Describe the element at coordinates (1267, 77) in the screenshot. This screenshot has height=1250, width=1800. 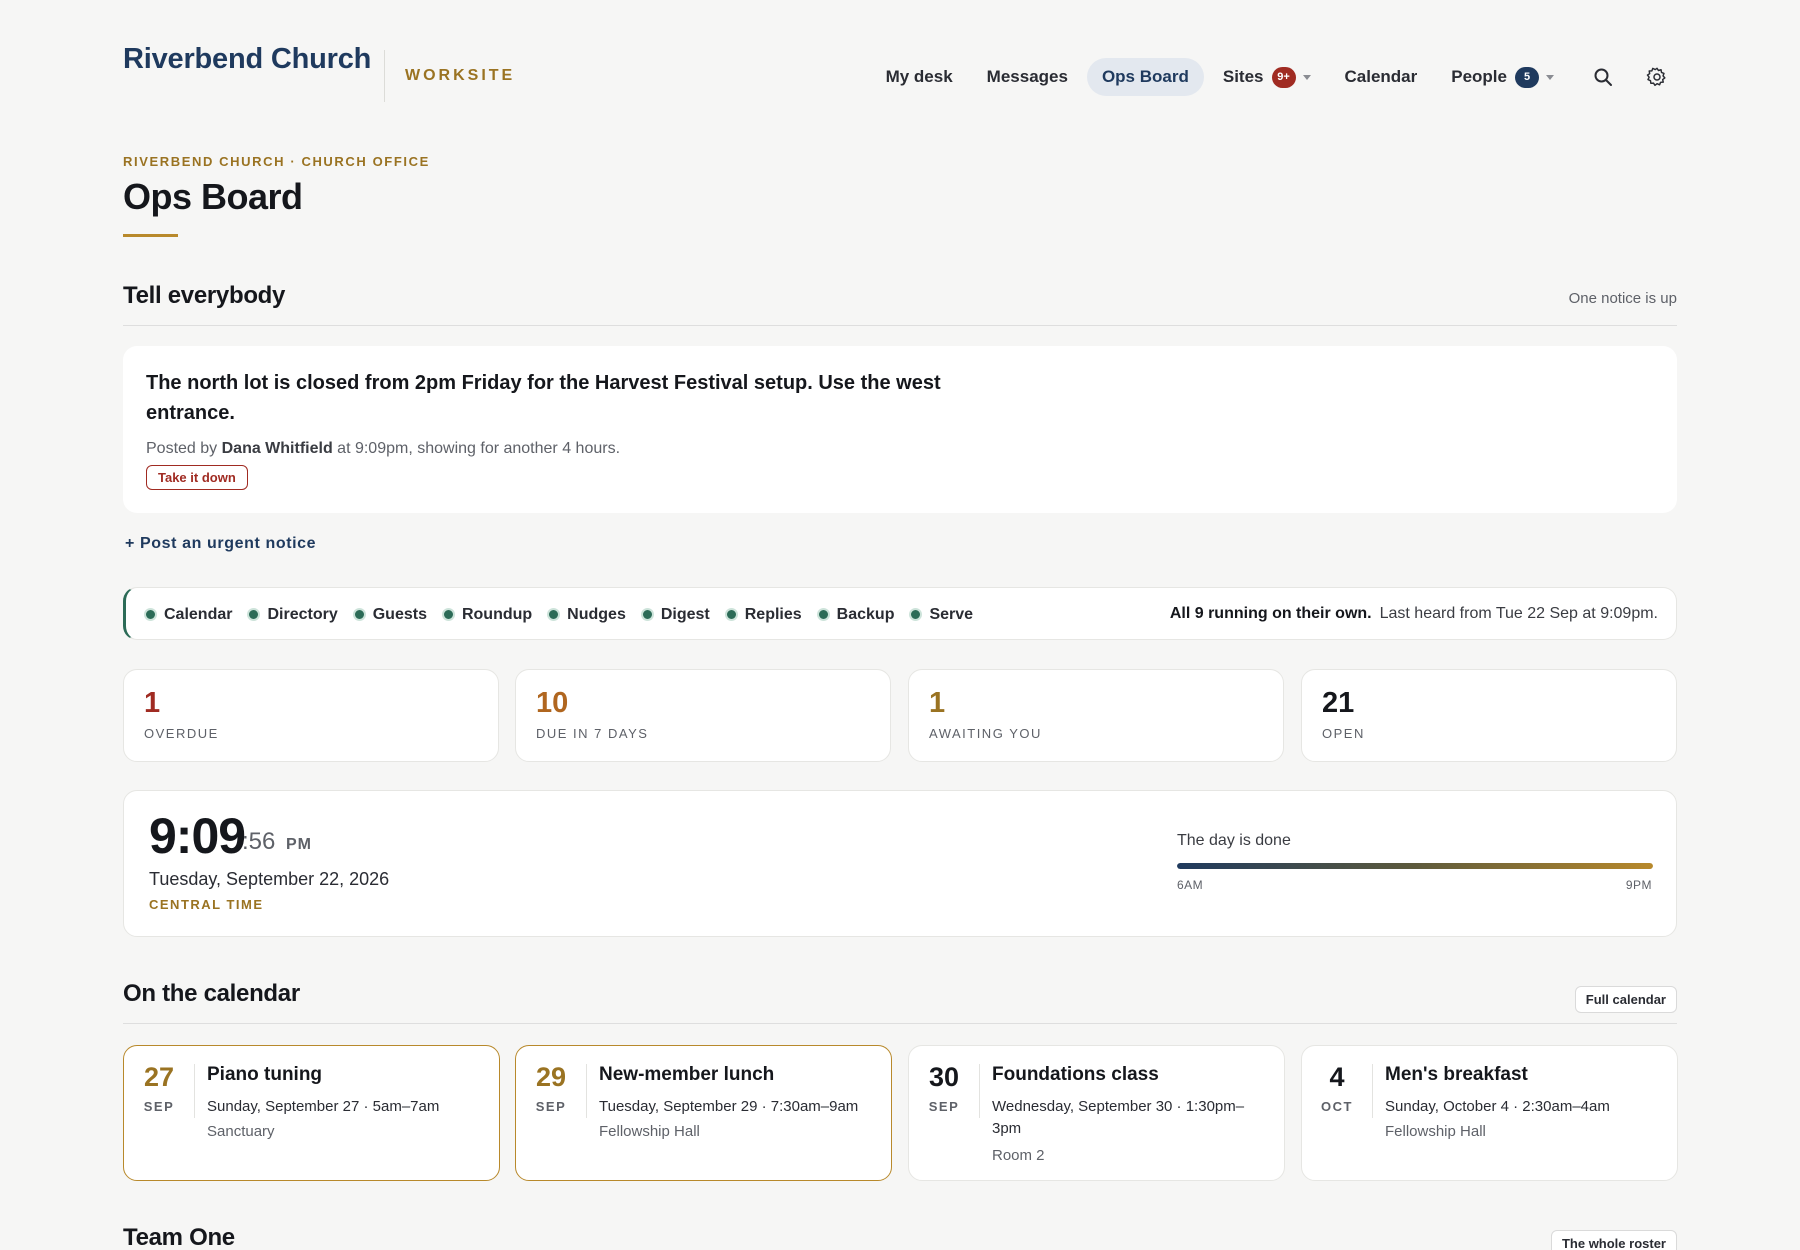
I see `nav-sites: Sites 9+` at that location.